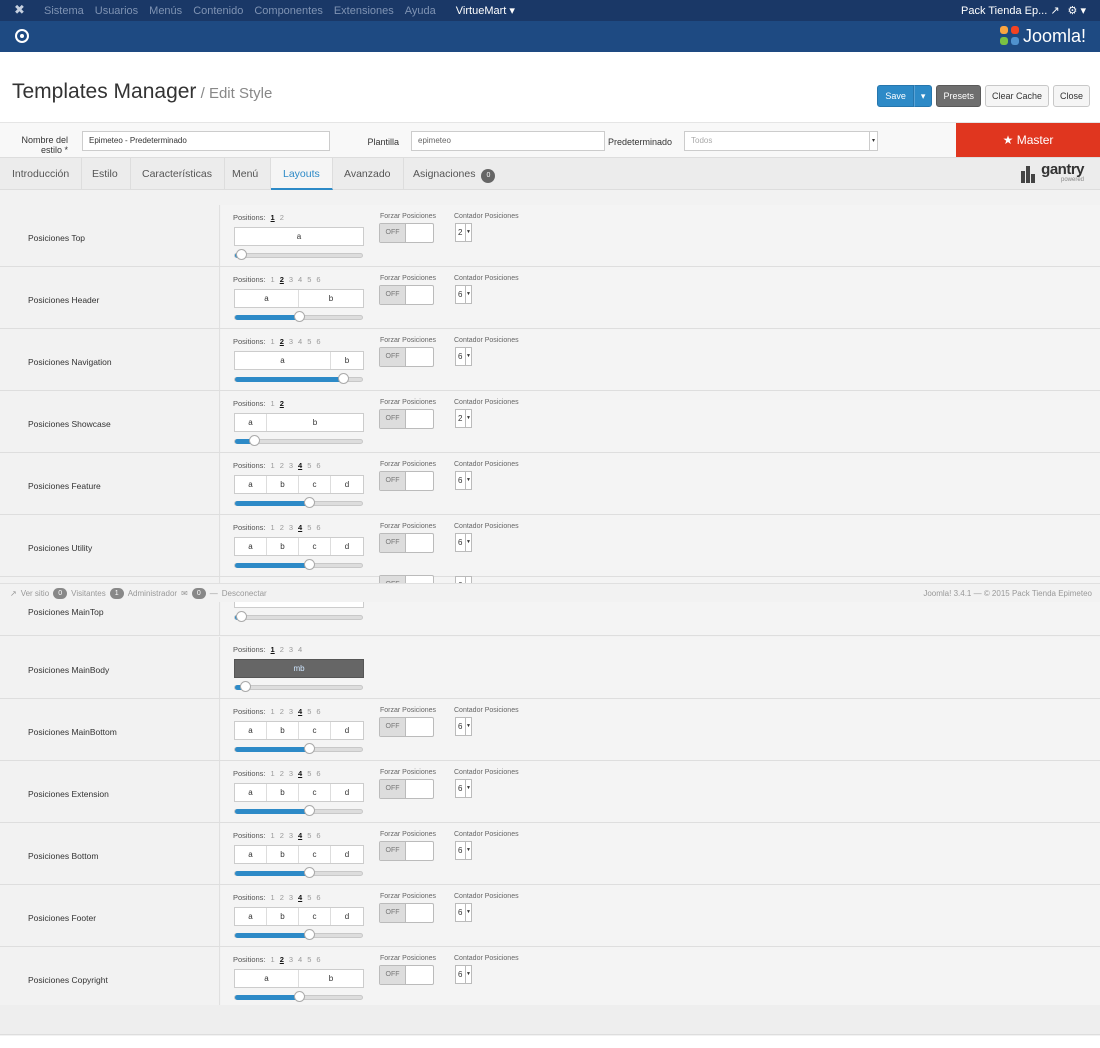 This screenshot has width=1100, height=1048. Describe the element at coordinates (21, 10) in the screenshot. I see `joomla-menu-icon: ✖` at that location.